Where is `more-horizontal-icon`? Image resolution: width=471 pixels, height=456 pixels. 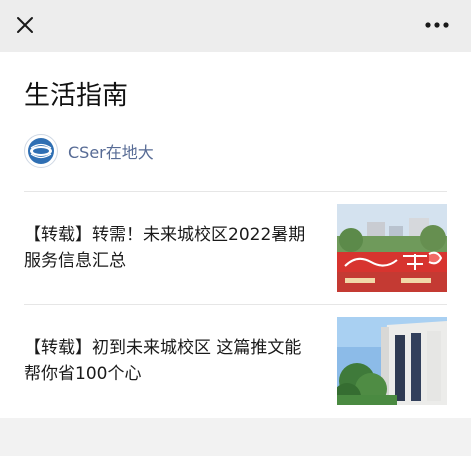 more-horizontal-icon is located at coordinates (437, 25).